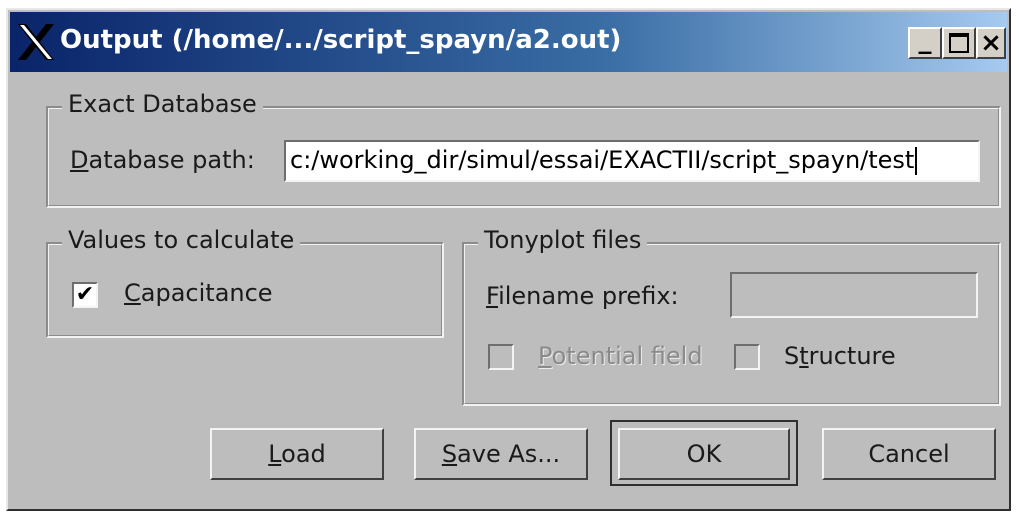 The width and height of the screenshot is (1019, 517). What do you see at coordinates (582, 296) in the screenshot?
I see `filename-prefix-label: Filename prefix:` at bounding box center [582, 296].